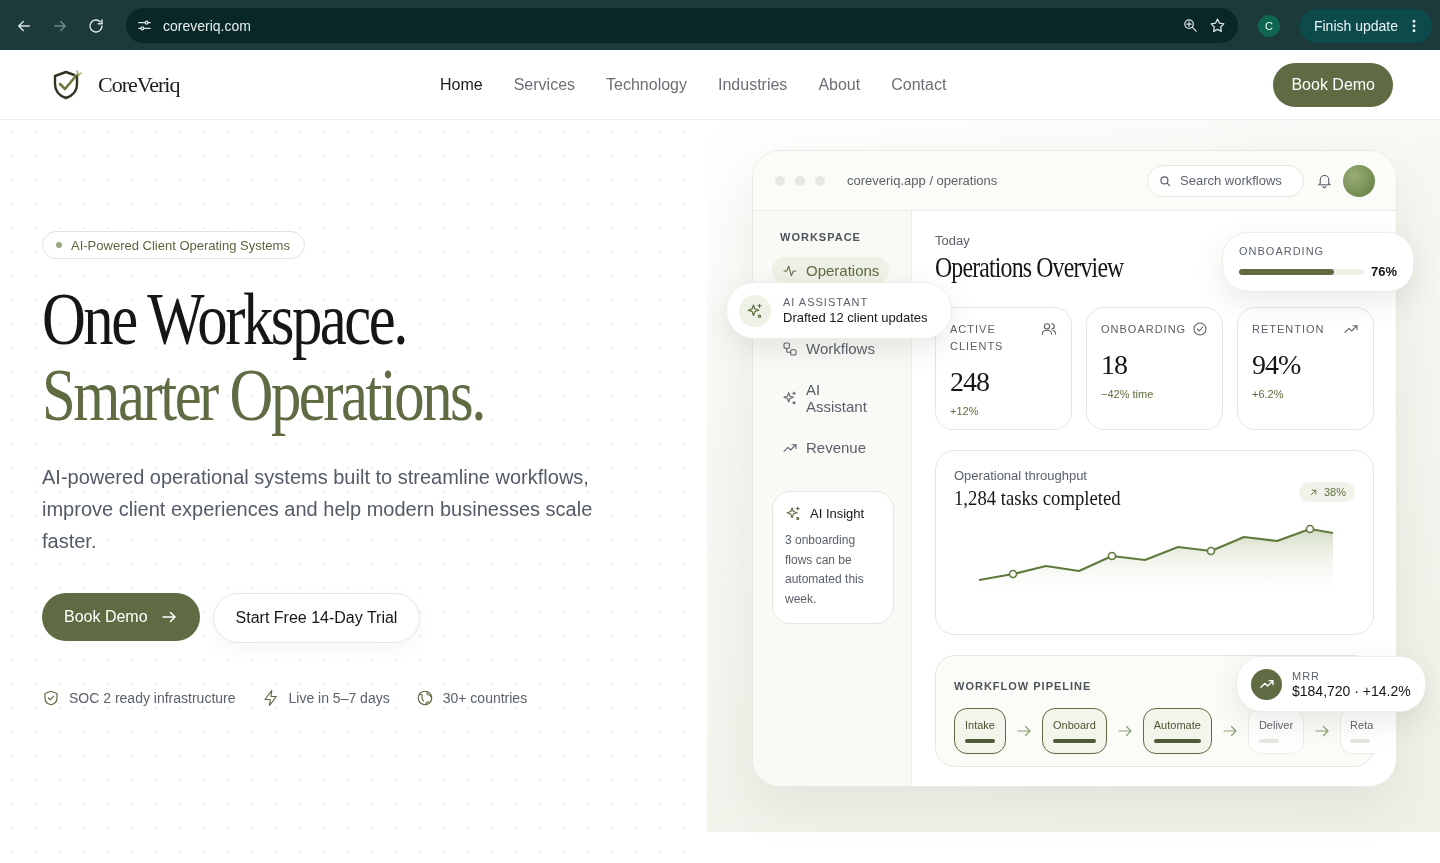 The height and width of the screenshot is (863, 1440). Describe the element at coordinates (1114, 365) in the screenshot. I see `stat-value: 18` at that location.